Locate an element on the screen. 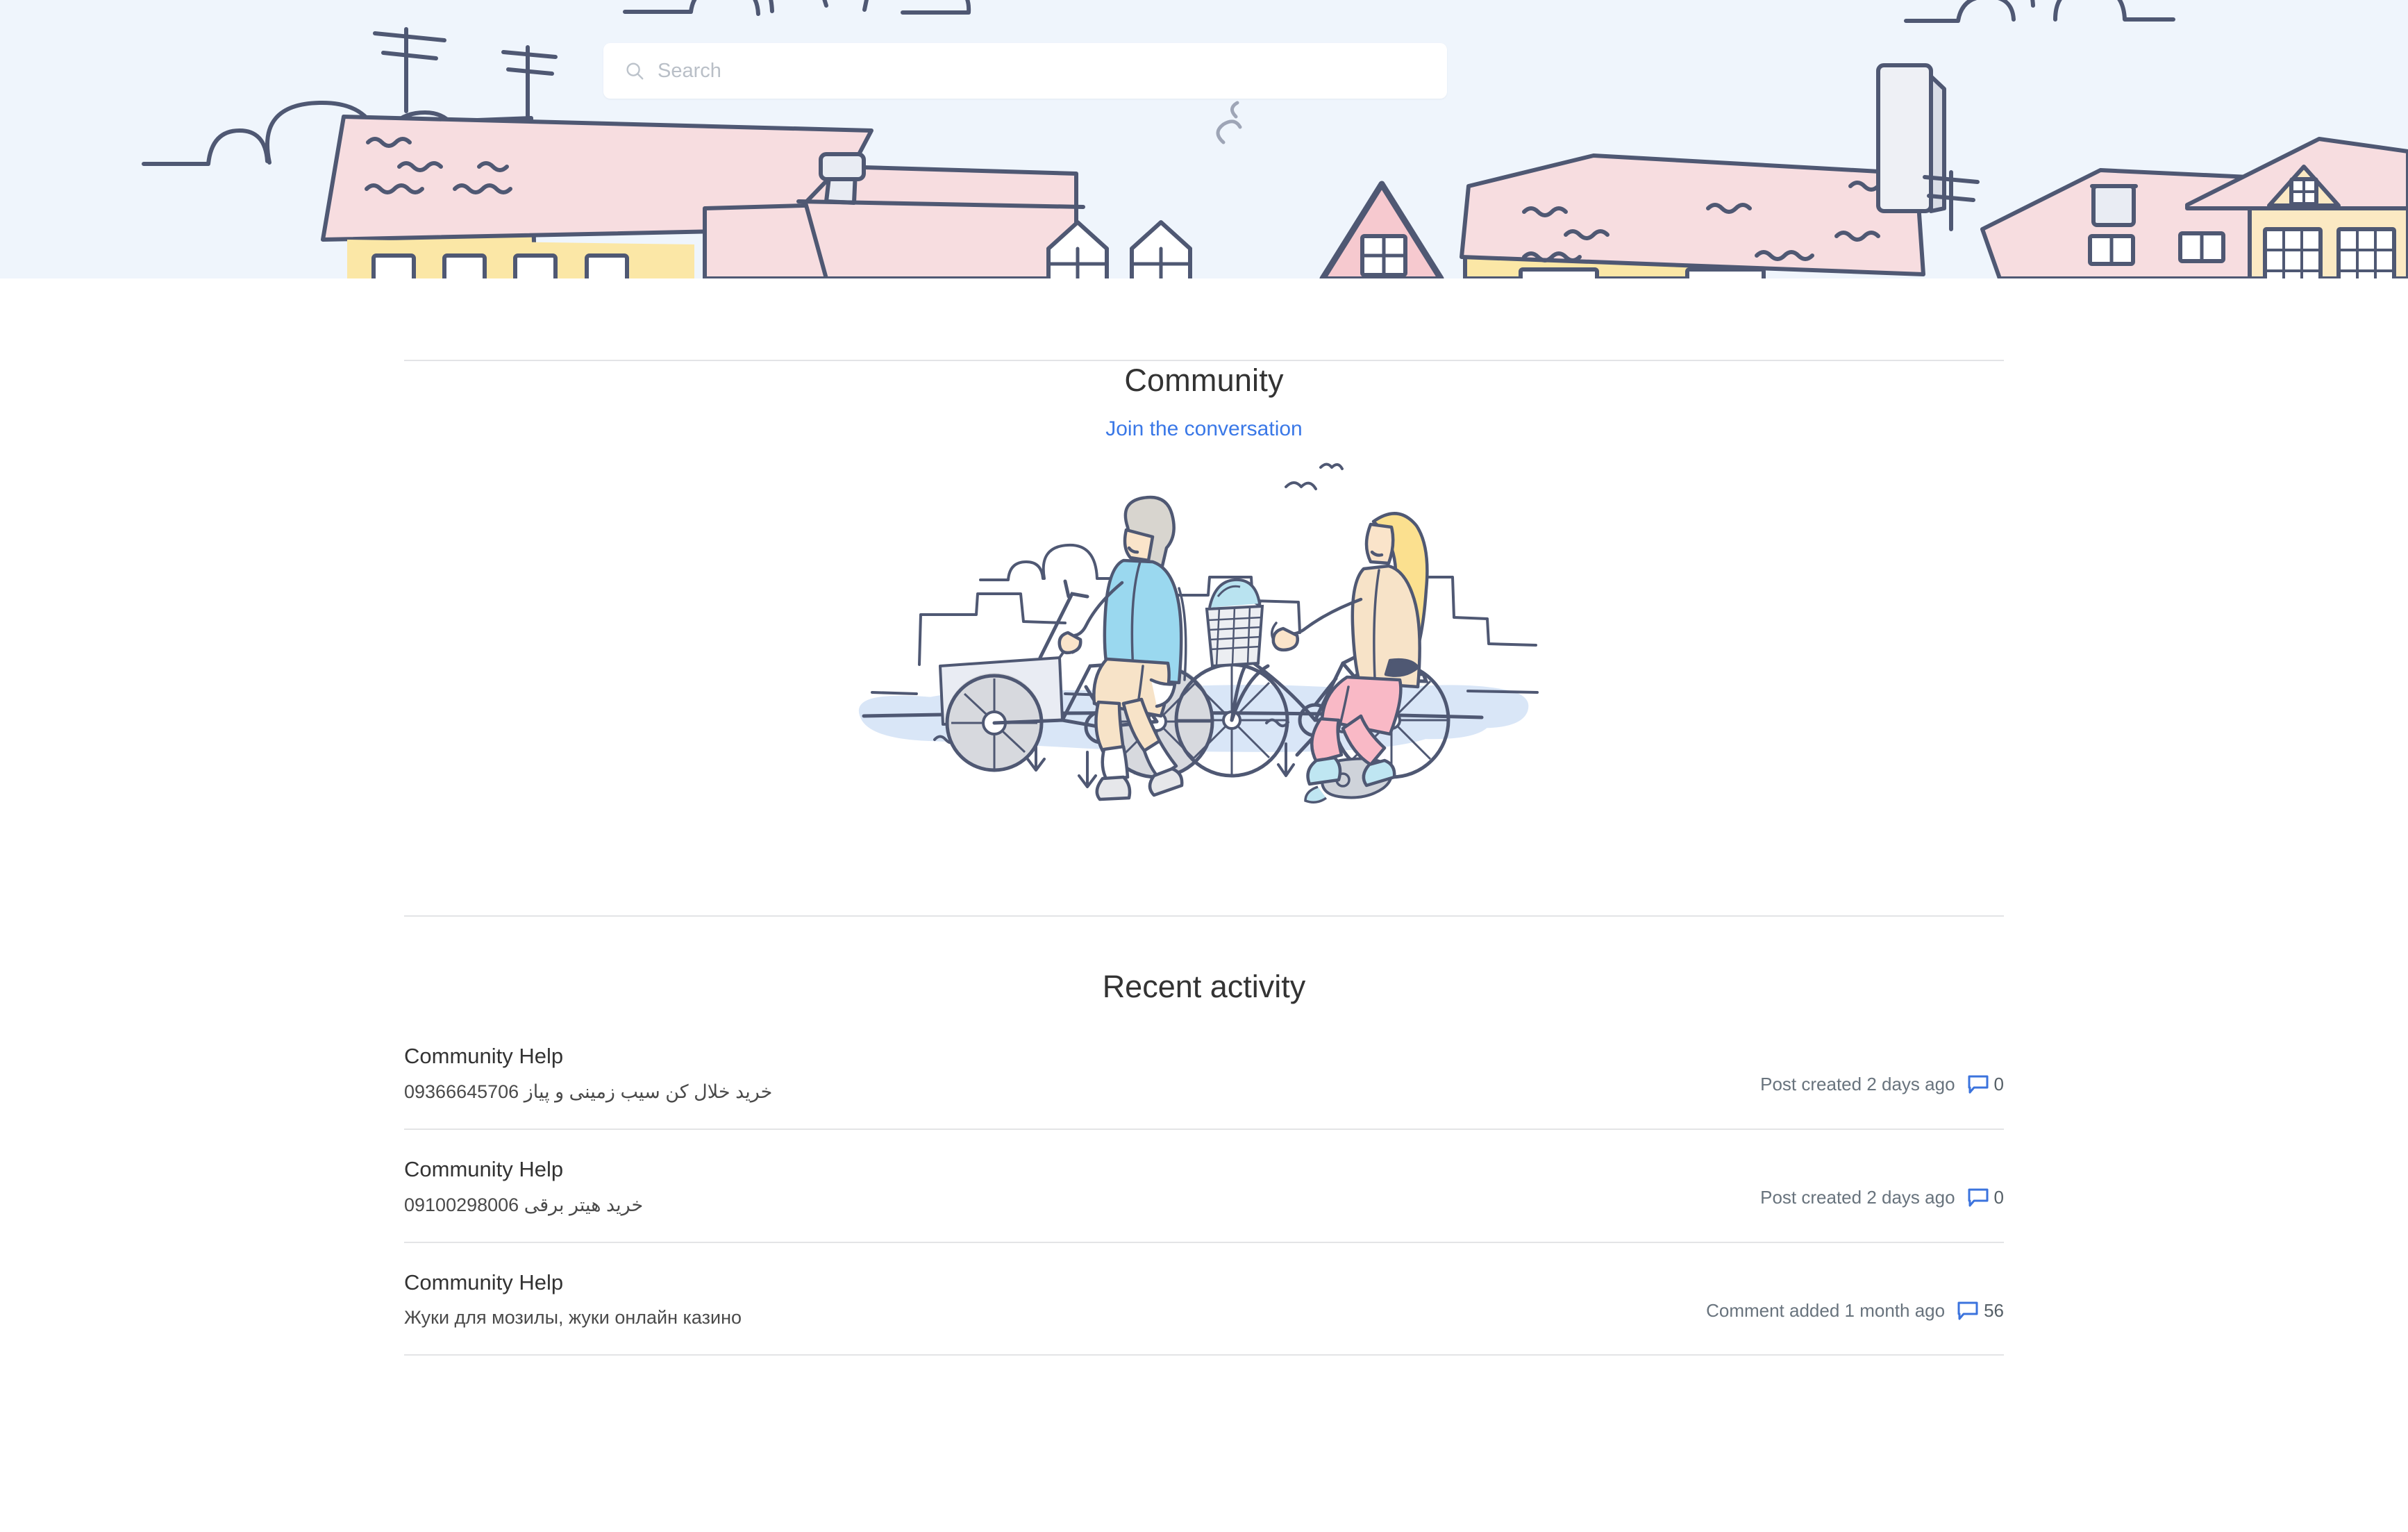 The height and width of the screenshot is (1532, 2408). search-box is located at coordinates (1025, 71).